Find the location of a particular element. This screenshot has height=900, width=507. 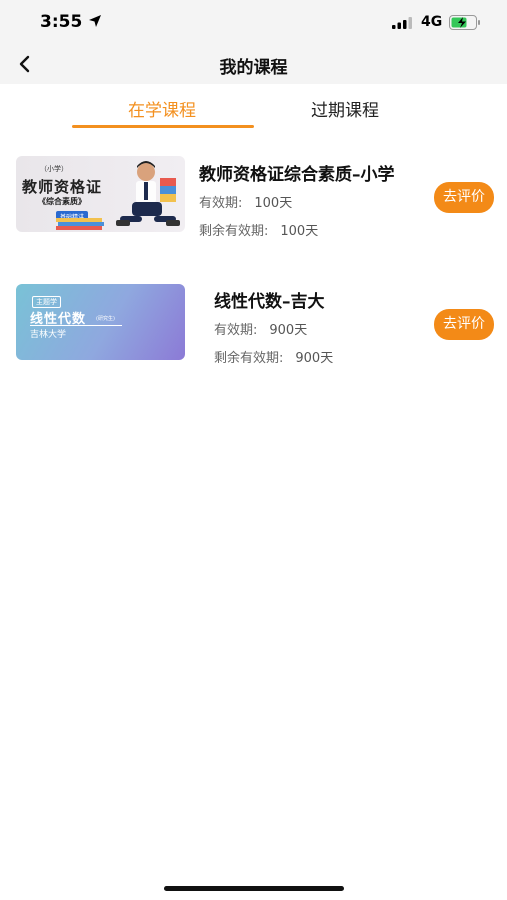

course-validity: 有效期: 100天 is located at coordinates (245, 201).